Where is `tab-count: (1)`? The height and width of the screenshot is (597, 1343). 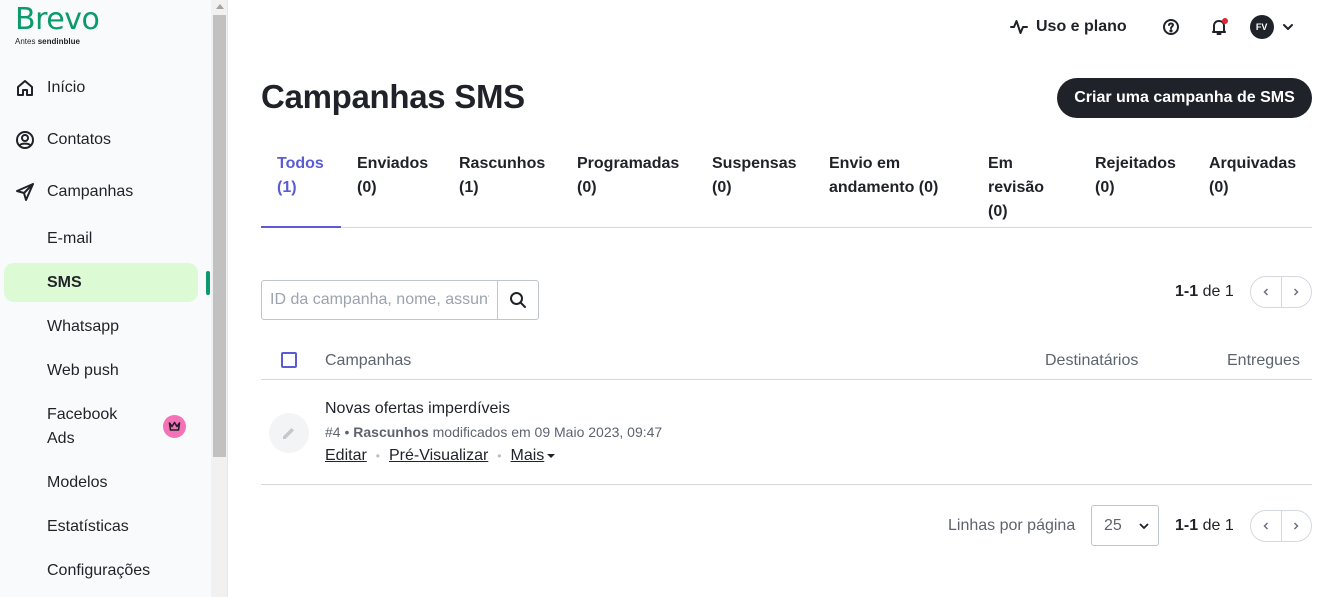 tab-count: (1) is located at coordinates (287, 187).